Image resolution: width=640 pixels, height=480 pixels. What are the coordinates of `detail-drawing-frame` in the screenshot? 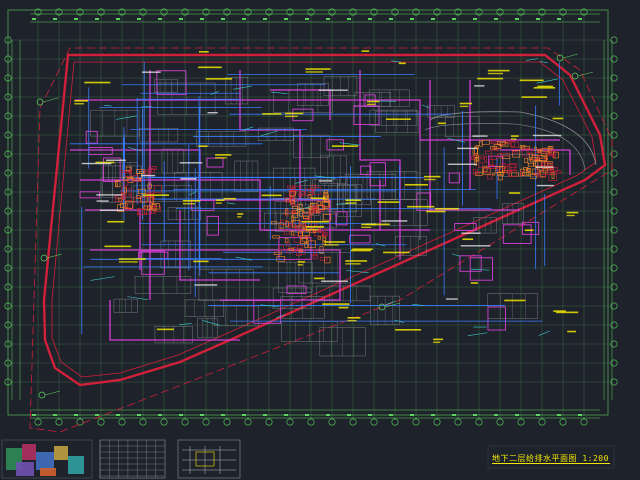 It's located at (209, 459).